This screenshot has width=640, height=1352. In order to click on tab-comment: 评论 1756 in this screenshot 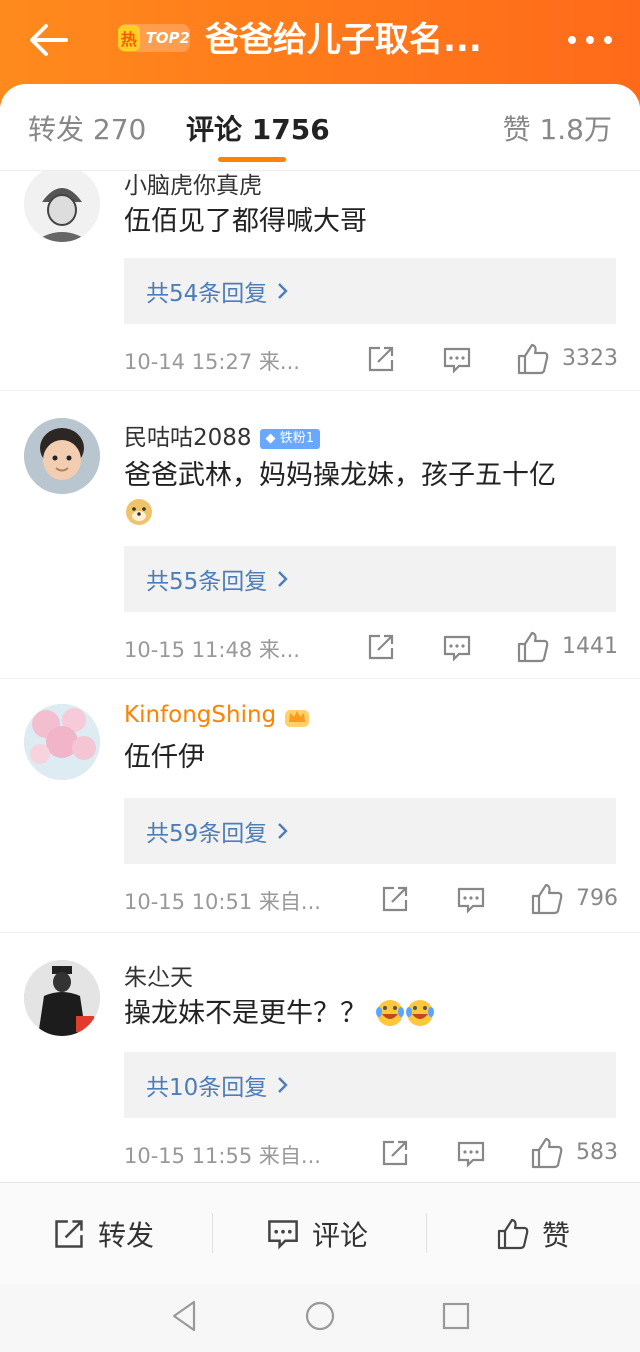, I will do `click(258, 128)`.